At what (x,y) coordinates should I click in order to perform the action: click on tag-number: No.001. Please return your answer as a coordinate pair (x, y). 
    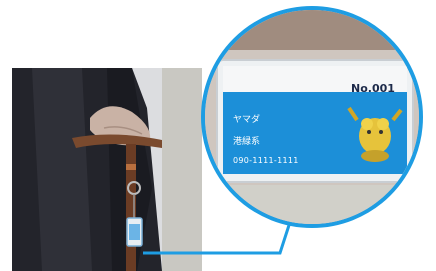
    Looking at the image, I should click on (373, 88).